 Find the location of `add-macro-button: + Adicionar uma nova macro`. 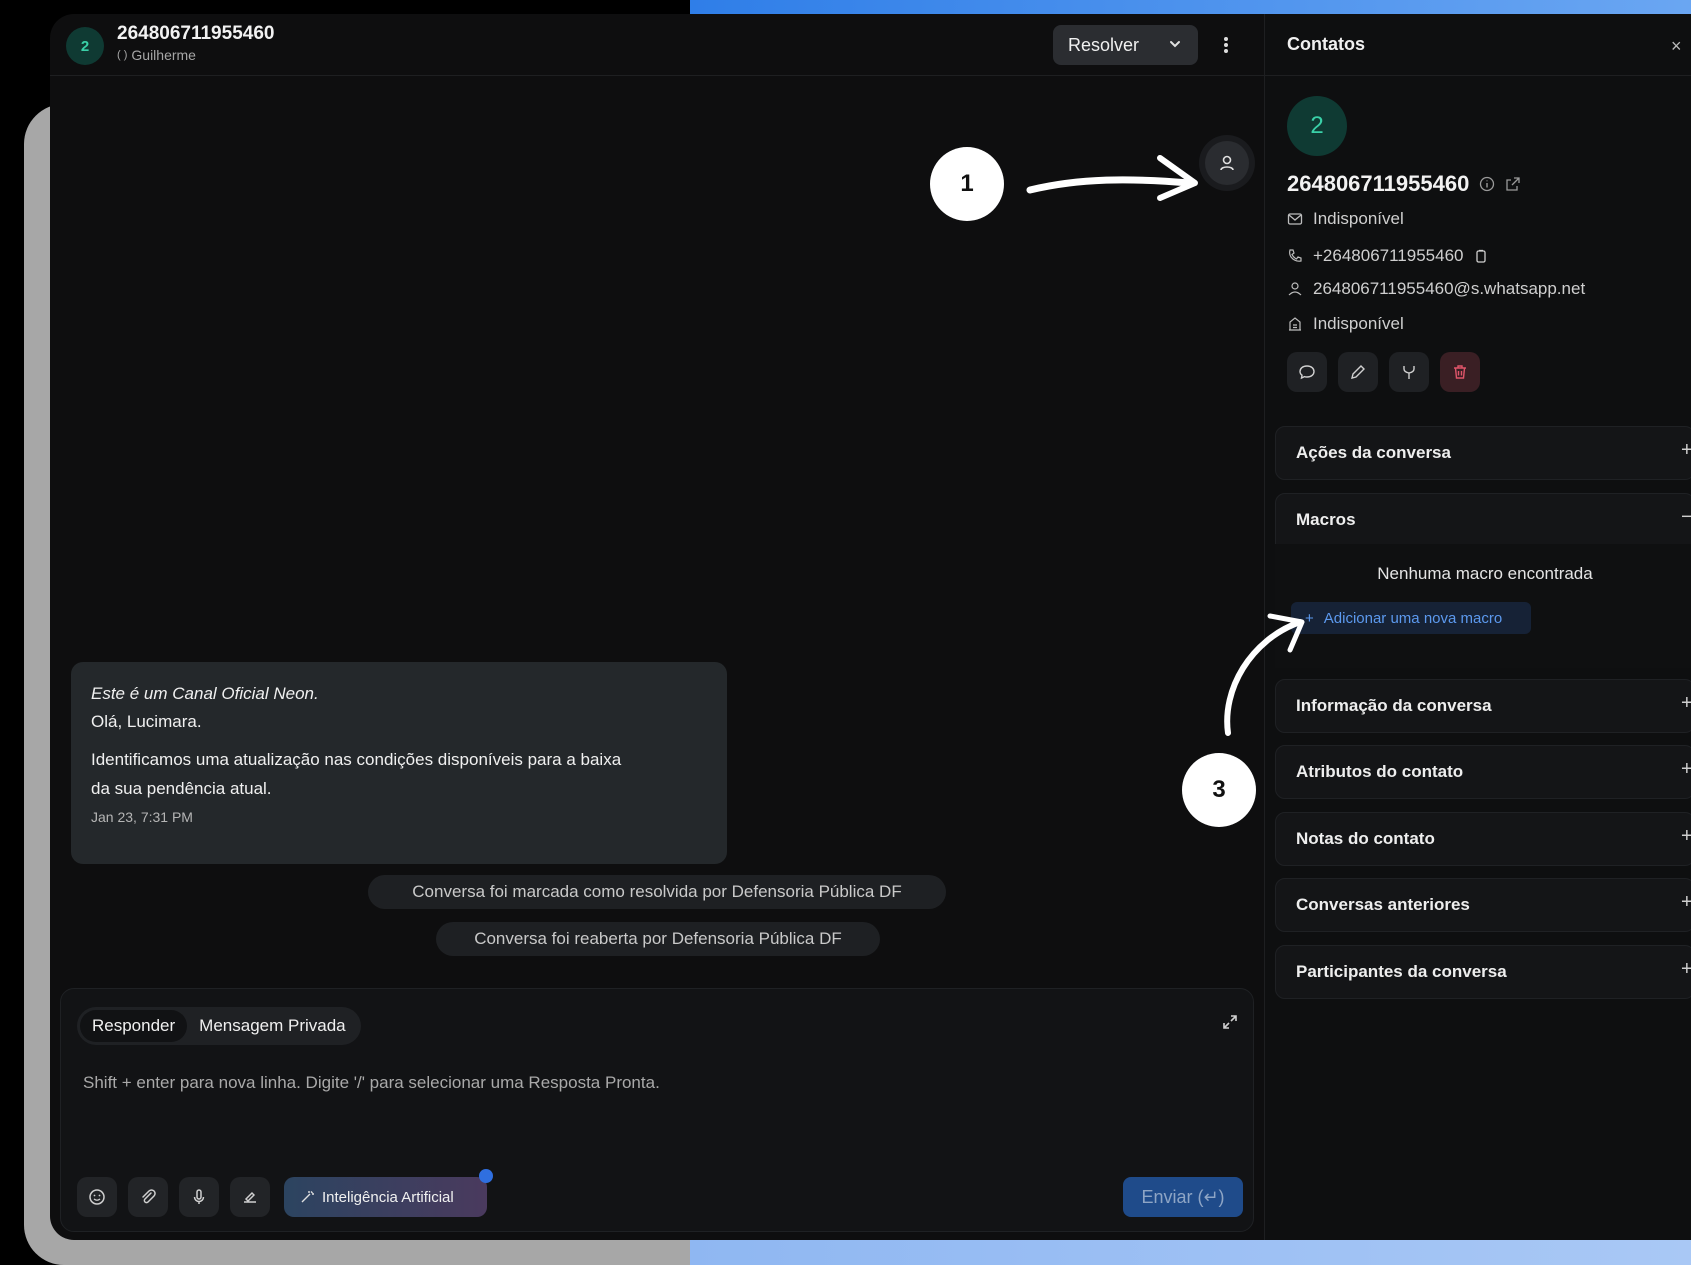

add-macro-button: + Adicionar uma nova macro is located at coordinates (1411, 618).